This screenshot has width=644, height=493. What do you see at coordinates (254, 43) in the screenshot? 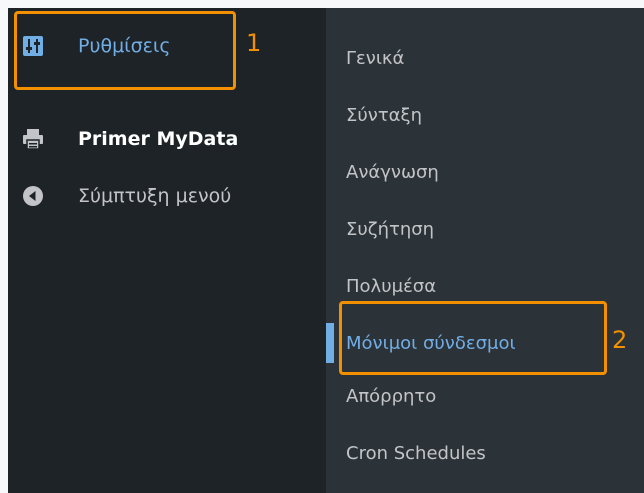
I see `step-number-1: 1` at bounding box center [254, 43].